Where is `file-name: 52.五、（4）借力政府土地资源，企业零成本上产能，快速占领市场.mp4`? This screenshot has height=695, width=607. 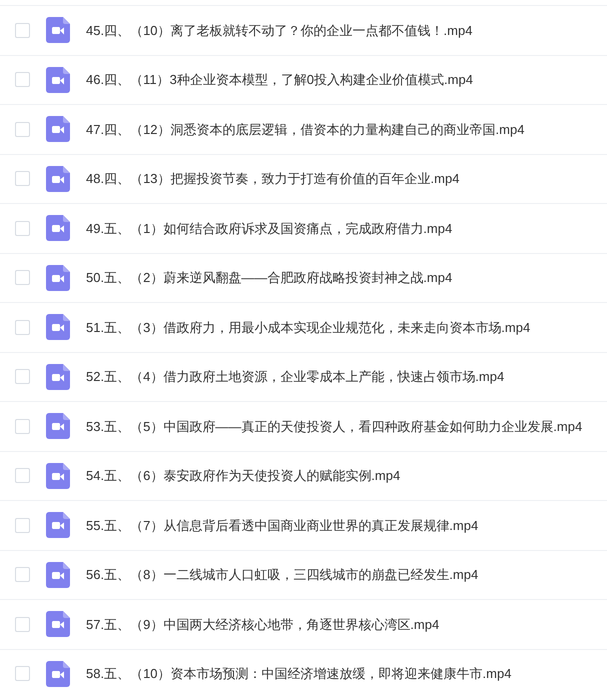
file-name: 52.五、（4）借力政府土地资源，企业零成本上产能，快速占领市场.mp4 is located at coordinates (295, 376).